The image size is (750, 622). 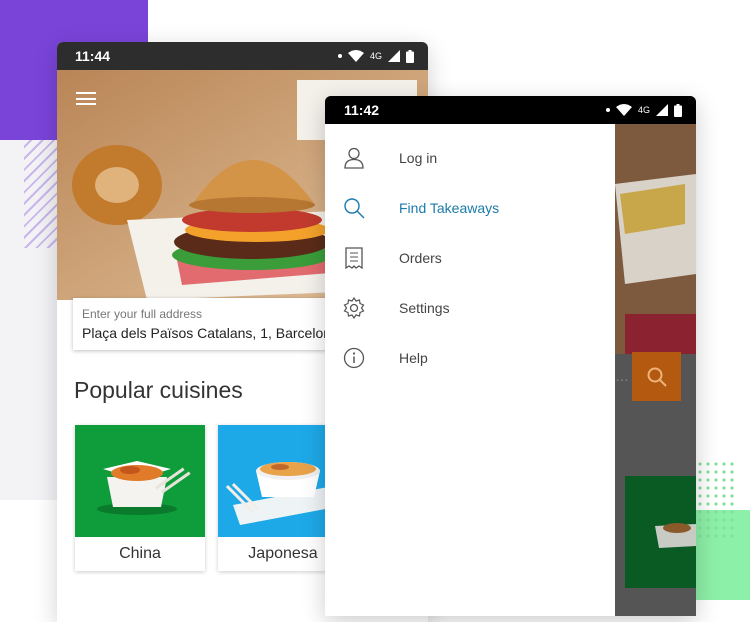 I want to click on status-time: 11:44, so click(x=93, y=56).